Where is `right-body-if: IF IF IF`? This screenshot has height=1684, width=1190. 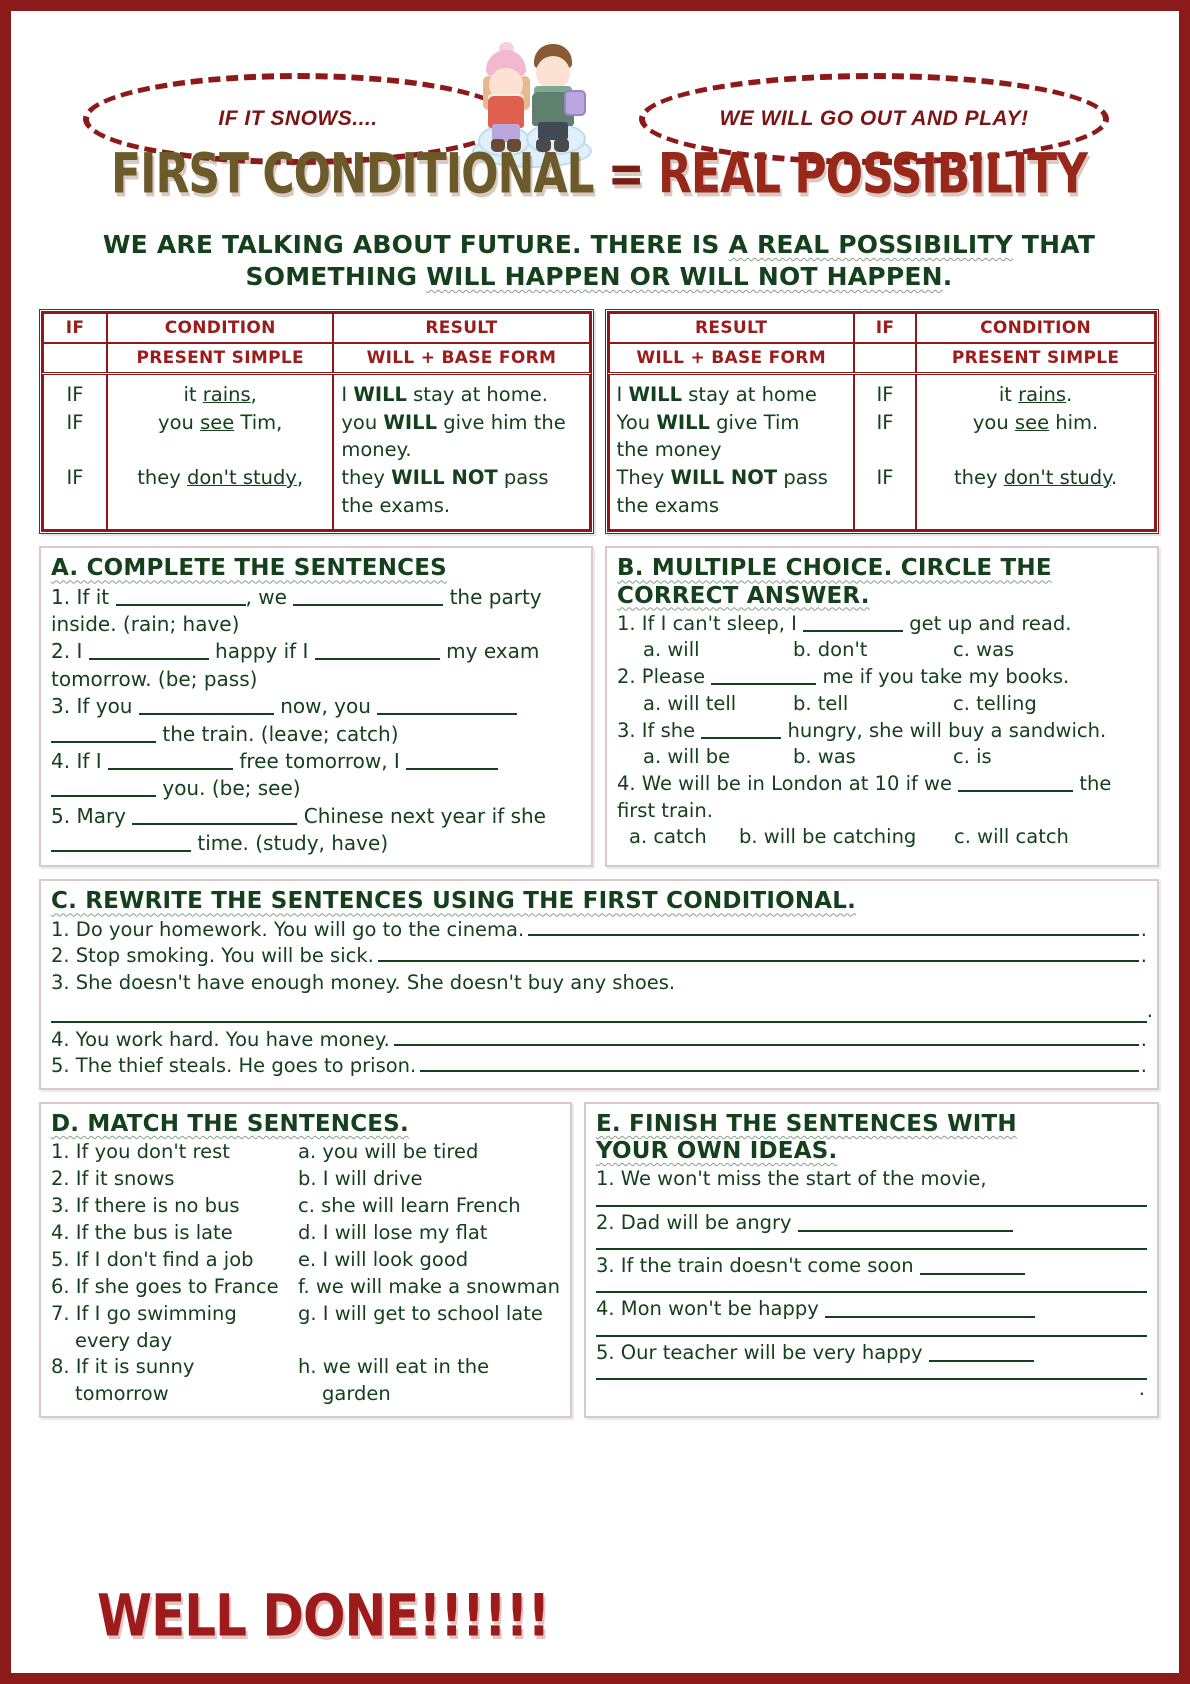
right-body-if: IF IF IF is located at coordinates (885, 452).